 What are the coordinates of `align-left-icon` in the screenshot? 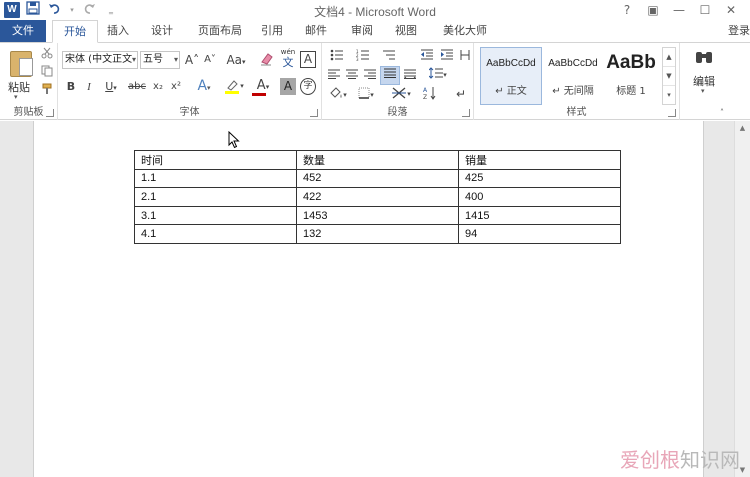 It's located at (334, 76).